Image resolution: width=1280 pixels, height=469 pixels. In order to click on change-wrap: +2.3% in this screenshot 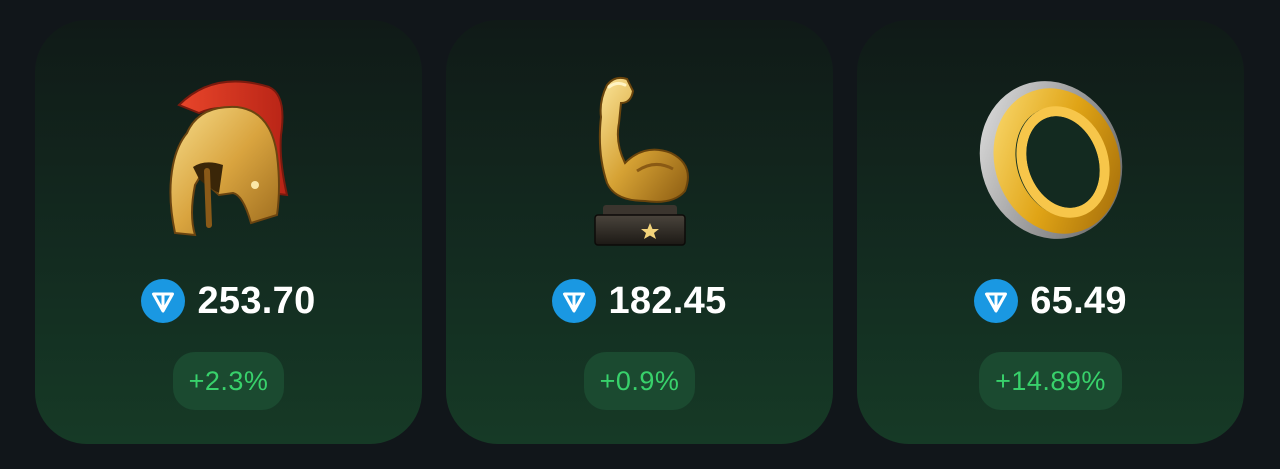, I will do `click(228, 381)`.